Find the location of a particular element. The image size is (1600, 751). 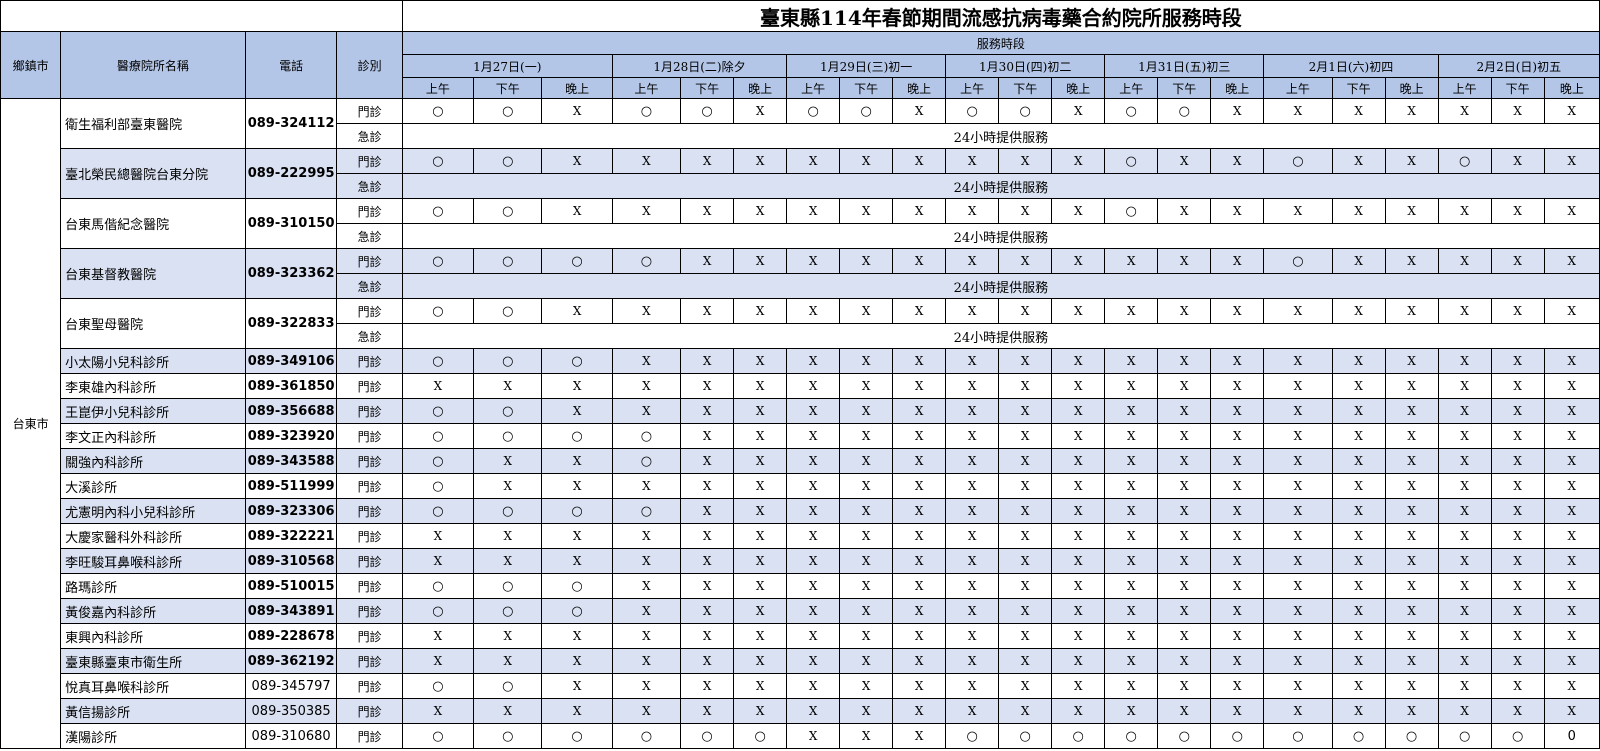

facility-phone: 089-361850 is located at coordinates (291, 386).